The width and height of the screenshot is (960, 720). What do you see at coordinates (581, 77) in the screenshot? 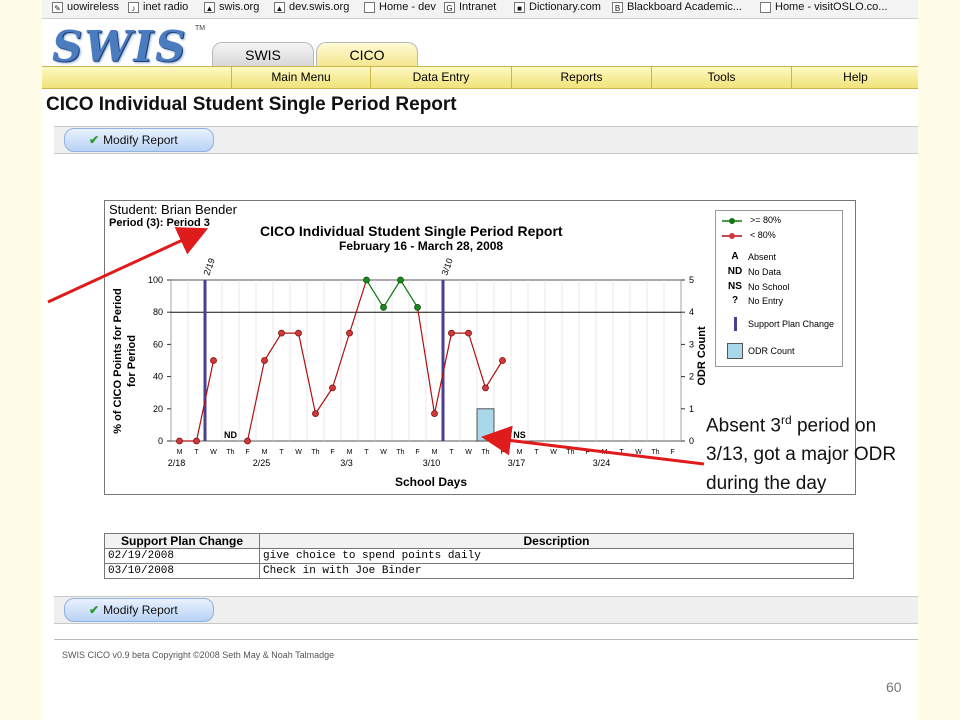
I see `menu-reports: Reports` at bounding box center [581, 77].